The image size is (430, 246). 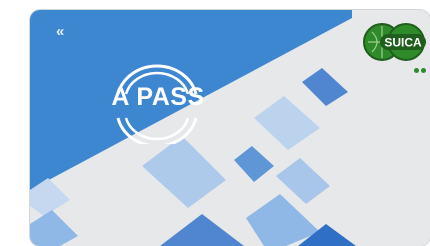 I want to click on back-chevron-icon: «, so click(x=60, y=31).